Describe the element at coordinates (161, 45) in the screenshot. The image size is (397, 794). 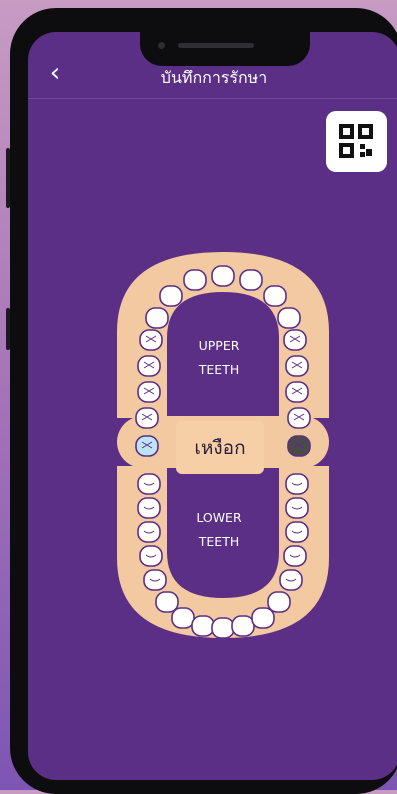
I see `camera` at that location.